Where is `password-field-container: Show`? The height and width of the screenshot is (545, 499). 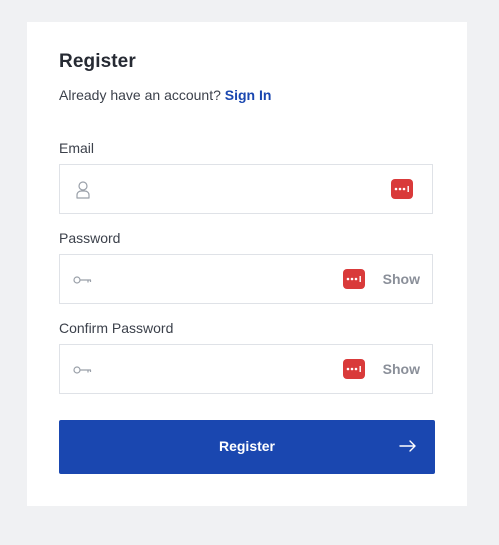 password-field-container: Show is located at coordinates (246, 279).